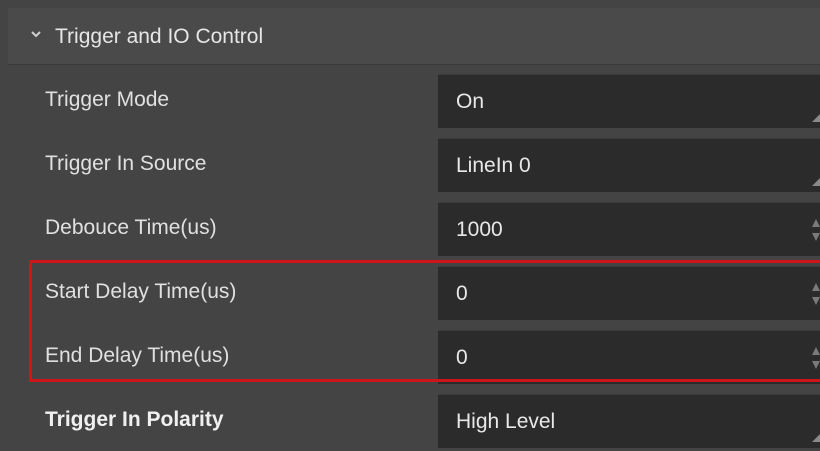  Describe the element at coordinates (629, 421) in the screenshot. I see `trigger-in-polarity-dropdown: High Level` at that location.